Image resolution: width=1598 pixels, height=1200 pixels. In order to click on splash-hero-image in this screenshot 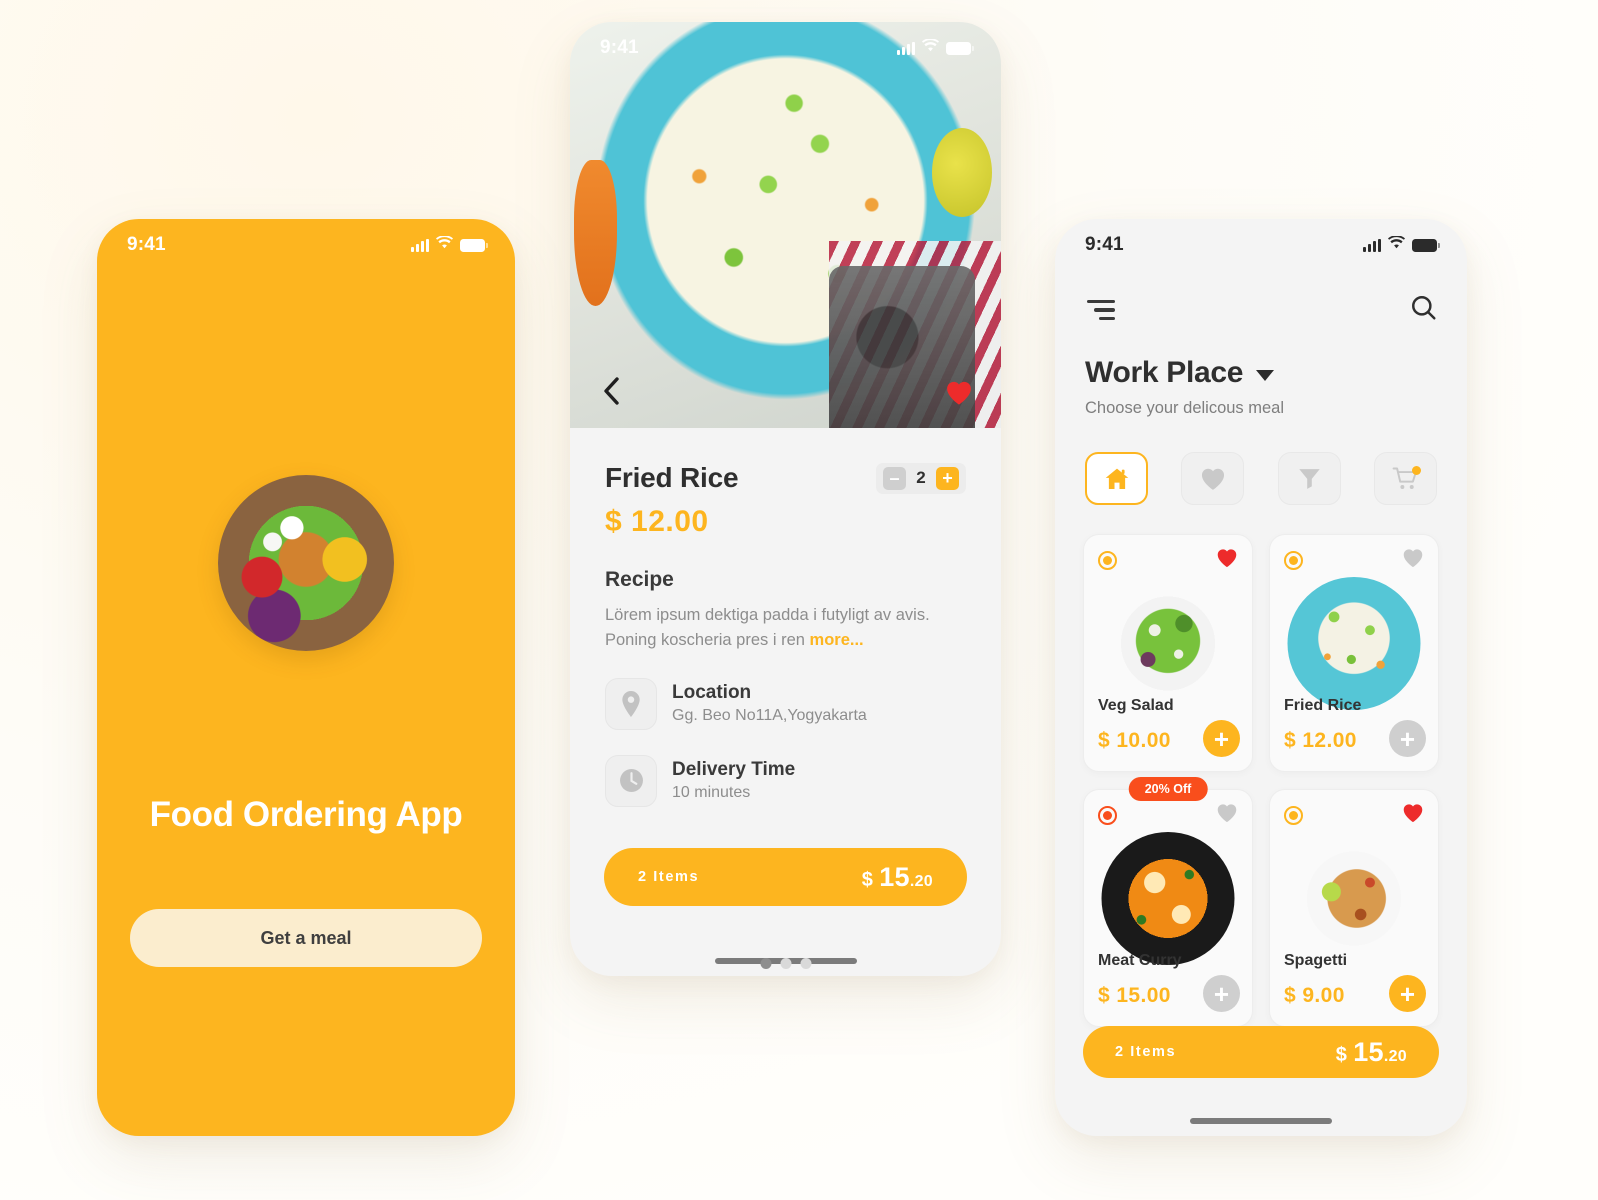, I will do `click(306, 563)`.